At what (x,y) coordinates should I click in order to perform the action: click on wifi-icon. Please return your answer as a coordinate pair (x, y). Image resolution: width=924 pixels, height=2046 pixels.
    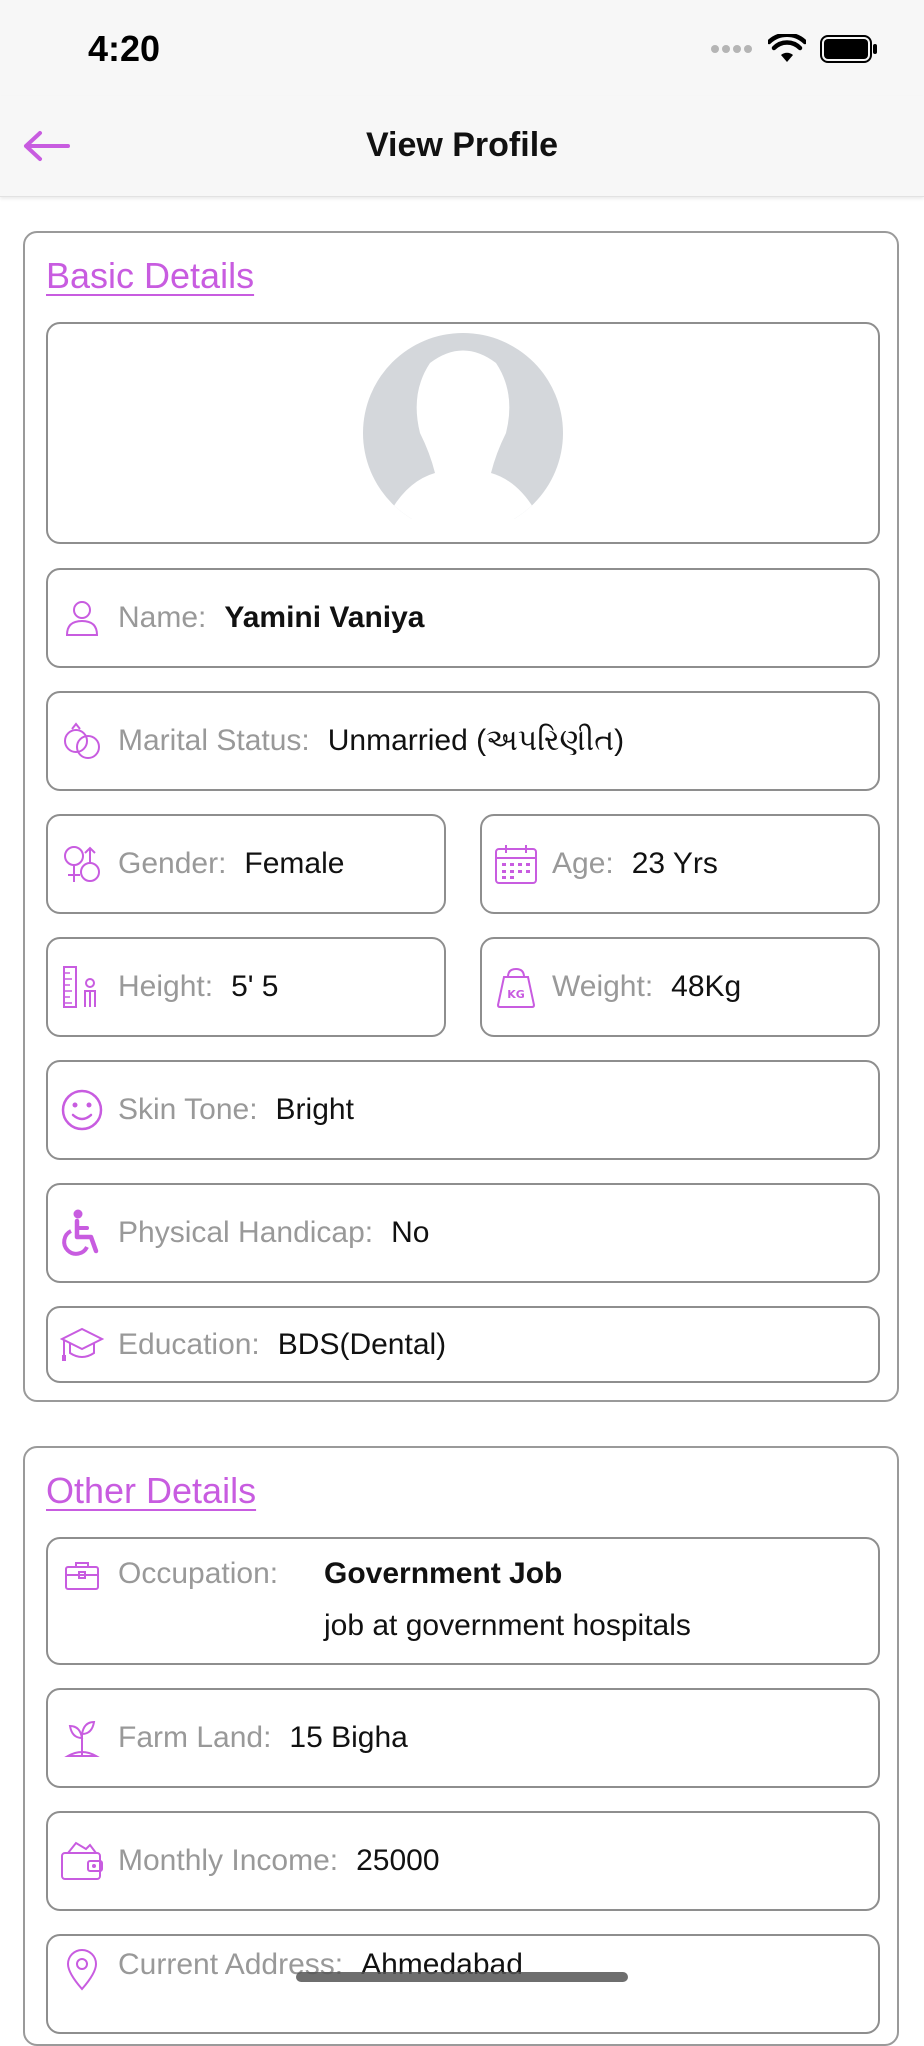
    Looking at the image, I should click on (787, 48).